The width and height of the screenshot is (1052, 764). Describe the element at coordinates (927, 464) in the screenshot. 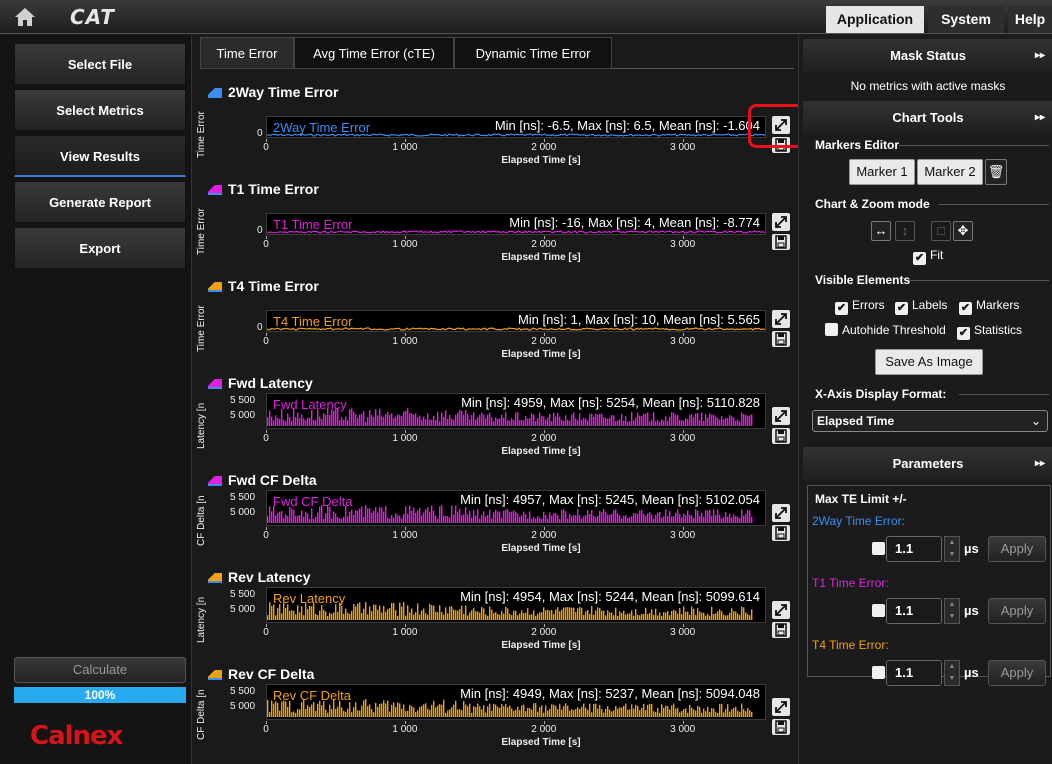

I see `parameters-header: Parameters ▸▸` at that location.